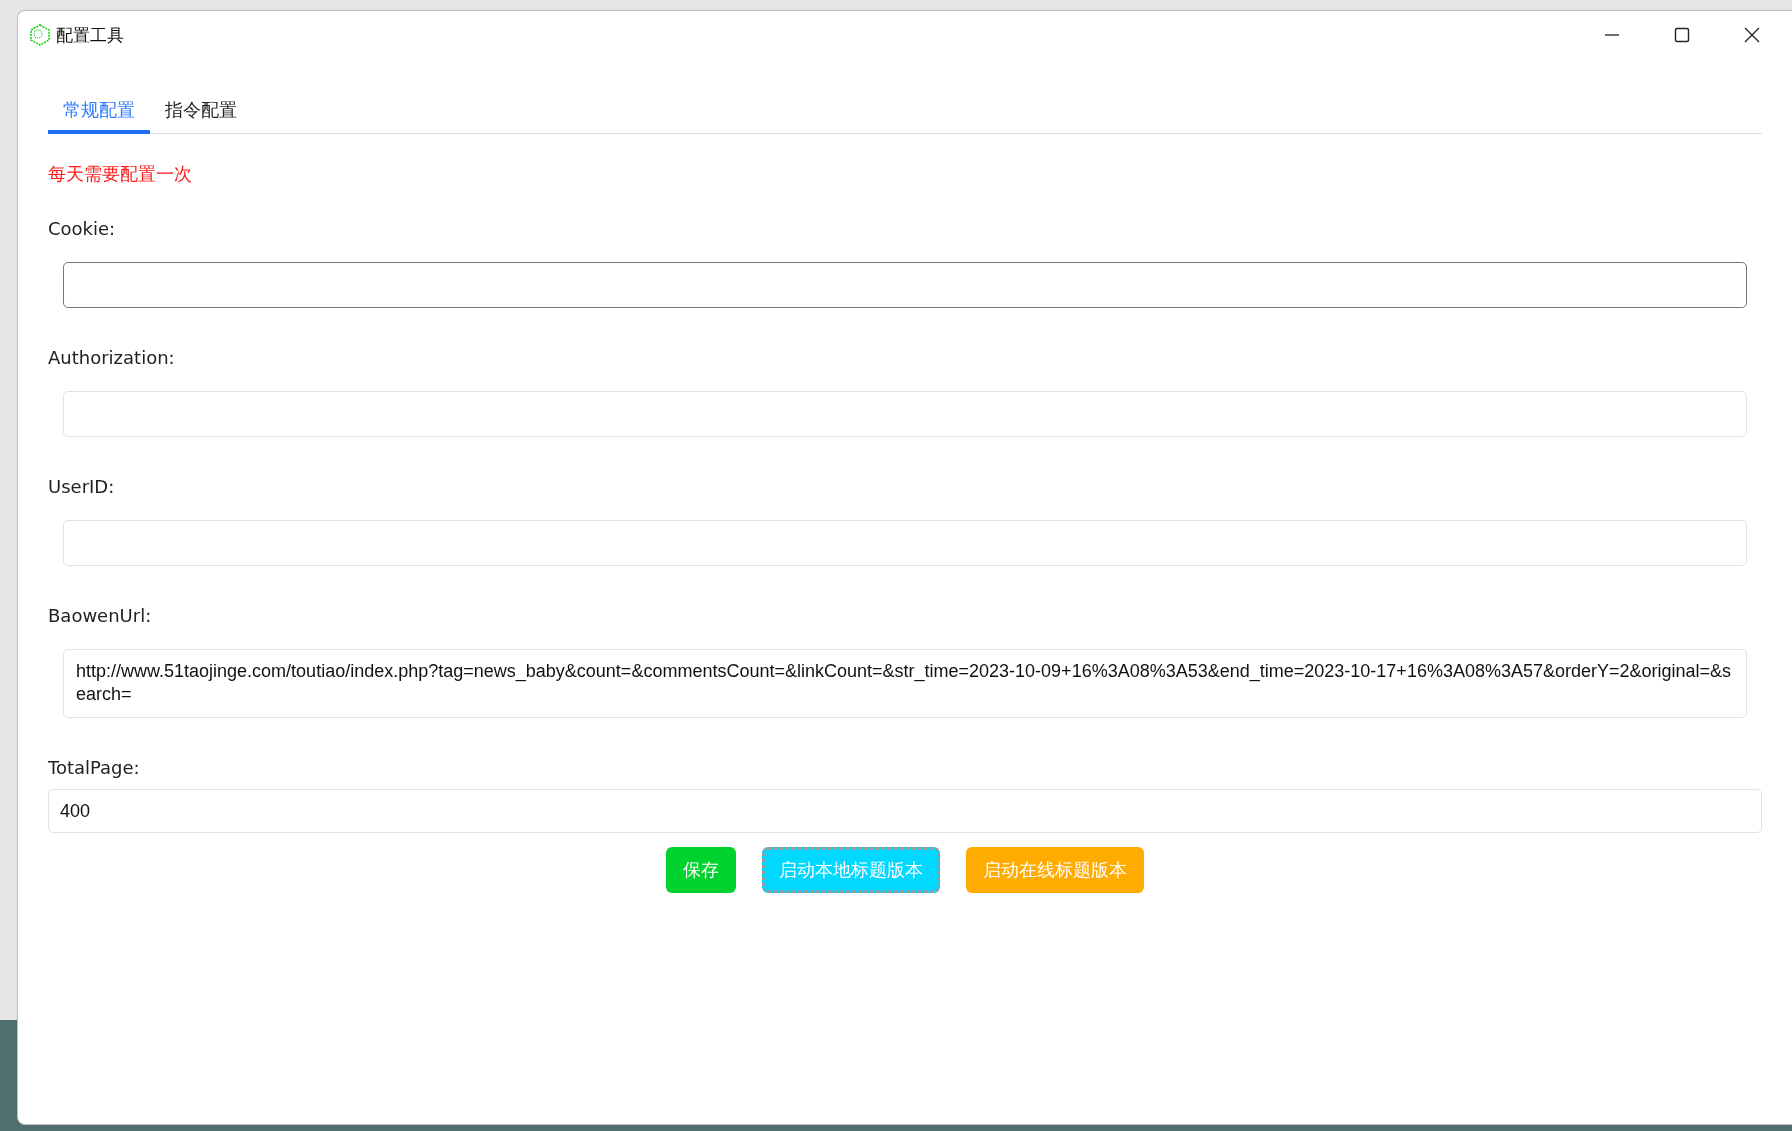  I want to click on input-field: 400, so click(905, 811).